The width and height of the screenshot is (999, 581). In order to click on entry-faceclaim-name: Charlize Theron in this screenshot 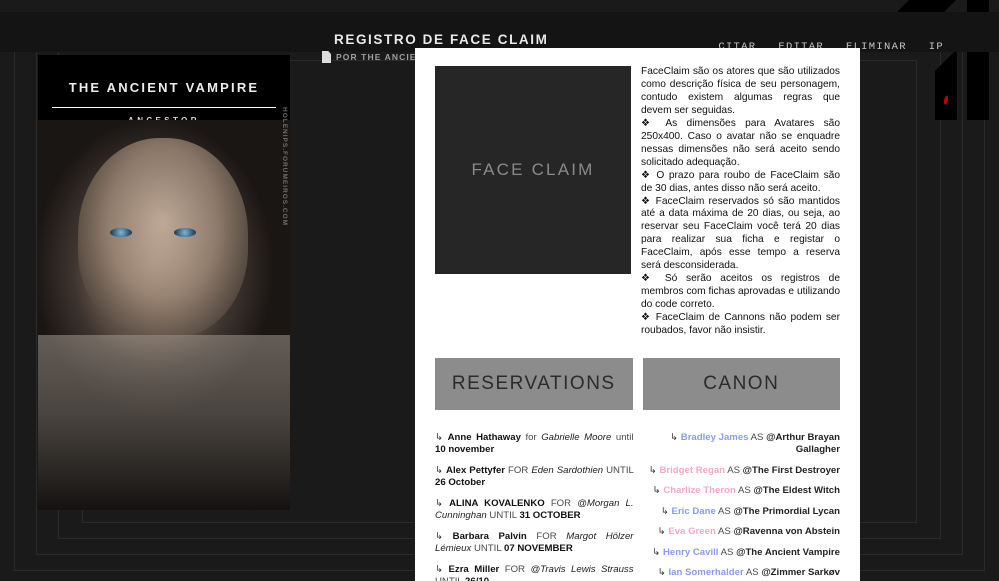, I will do `click(699, 490)`.